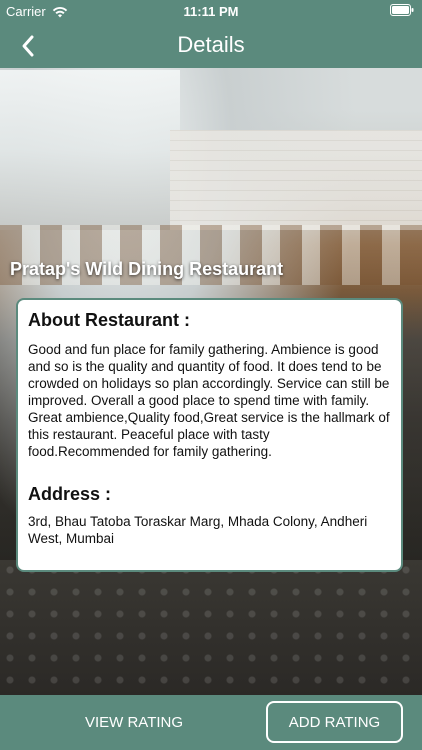 The height and width of the screenshot is (750, 422). I want to click on navigation-bar: Details, so click(211, 45).